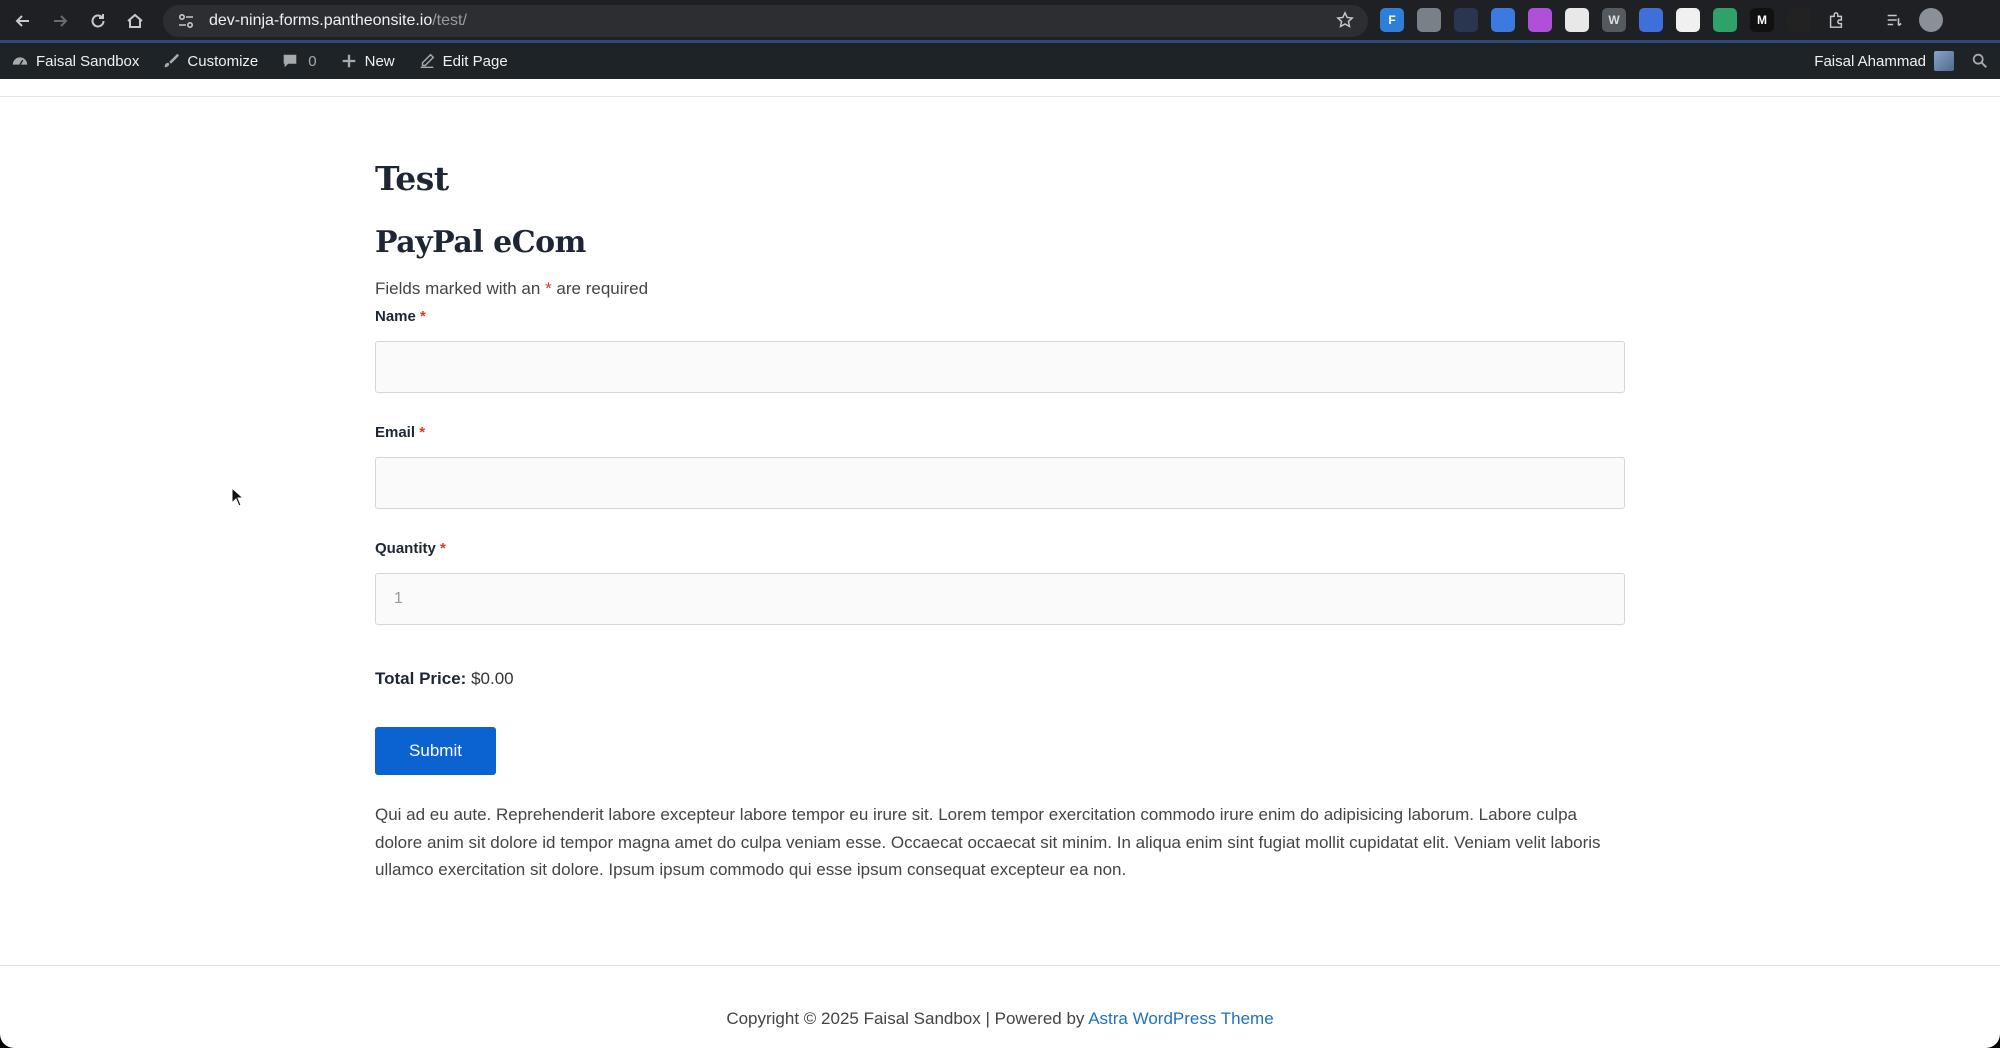  I want to click on edit-page-label: Edit Page, so click(475, 61).